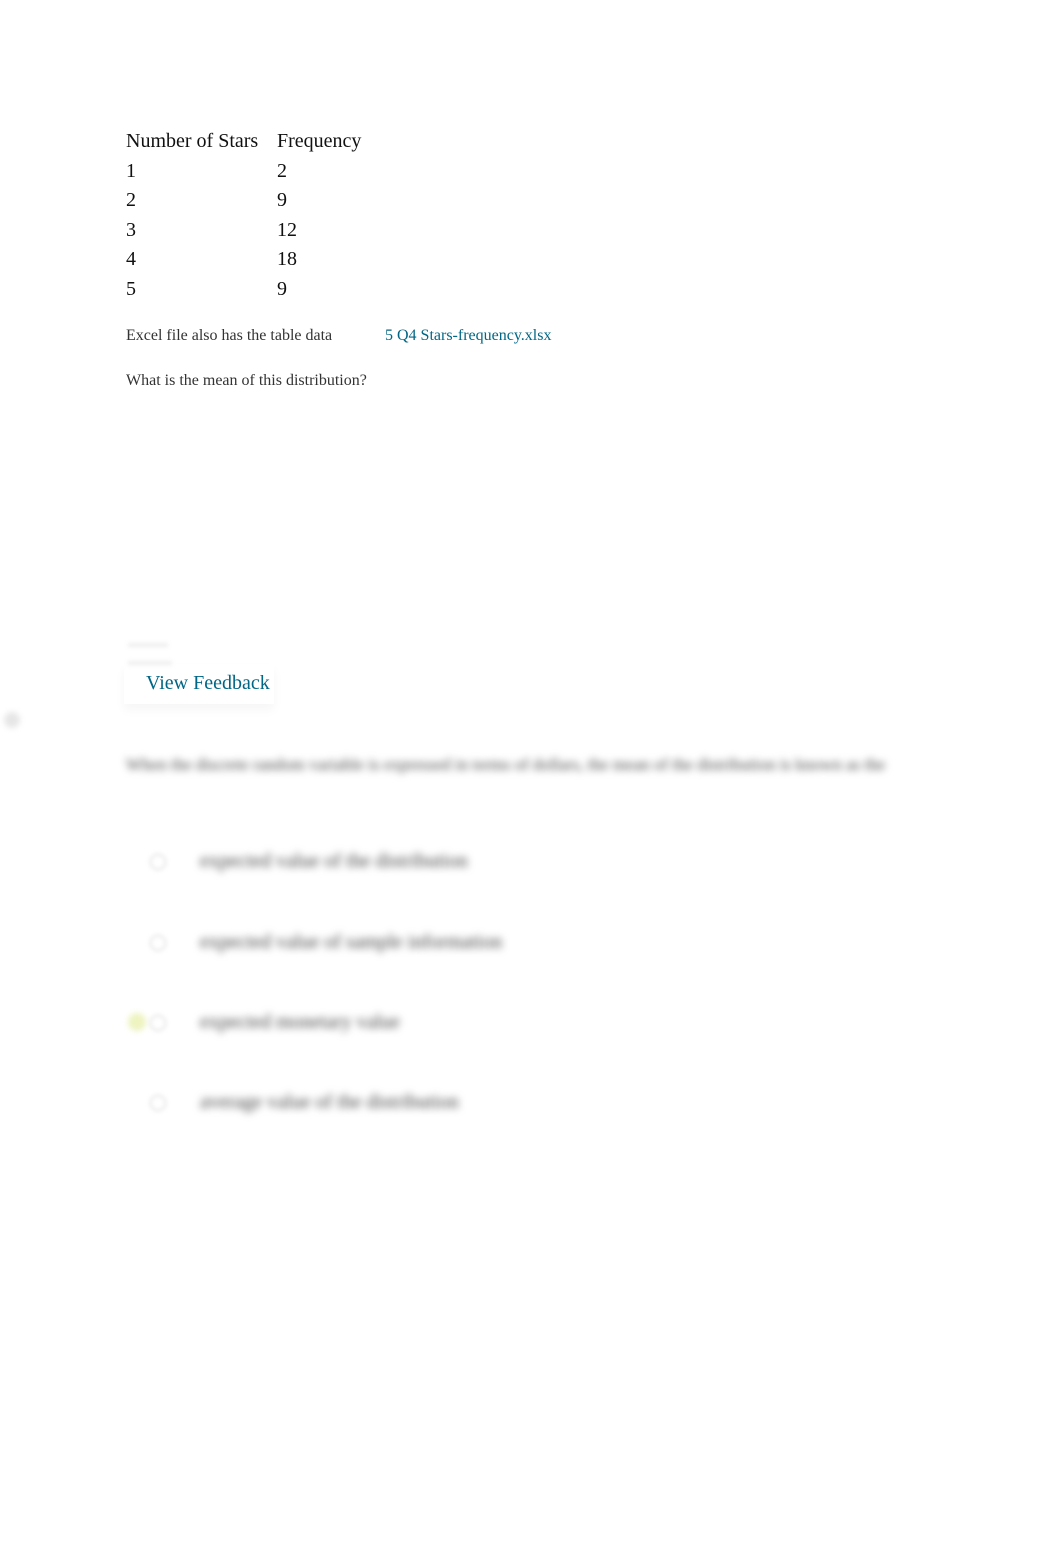  I want to click on table-row: 3 12, so click(243, 231).